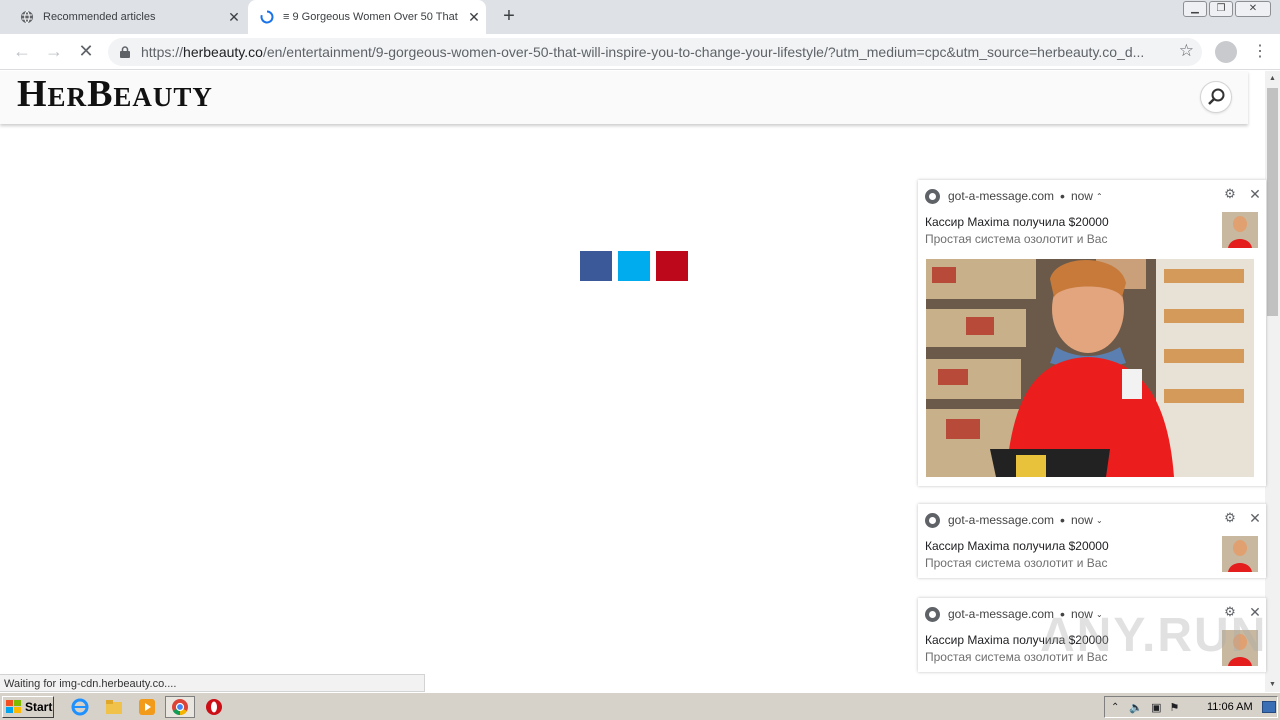 This screenshot has width=1280, height=720. Describe the element at coordinates (80, 707) in the screenshot. I see `internet-explorer-icon` at that location.